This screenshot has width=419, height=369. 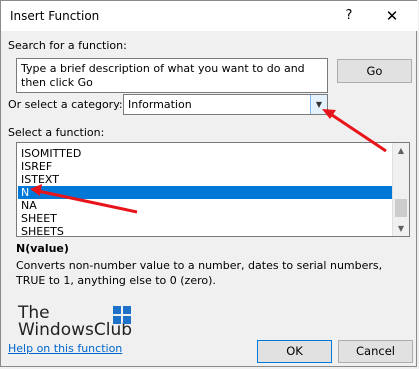 What do you see at coordinates (122, 315) in the screenshot?
I see `windows-logo-icon` at bounding box center [122, 315].